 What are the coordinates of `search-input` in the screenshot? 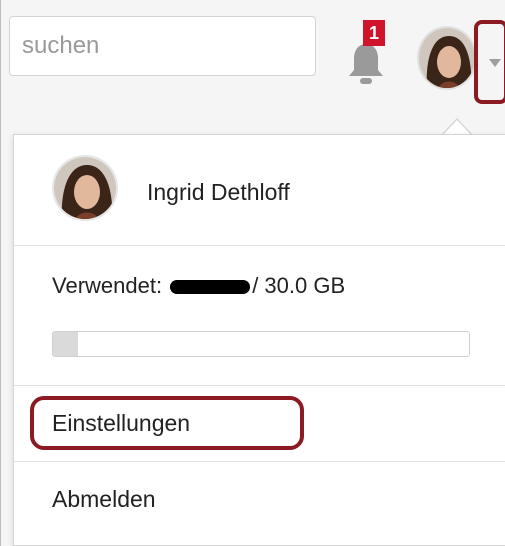 It's located at (162, 46).